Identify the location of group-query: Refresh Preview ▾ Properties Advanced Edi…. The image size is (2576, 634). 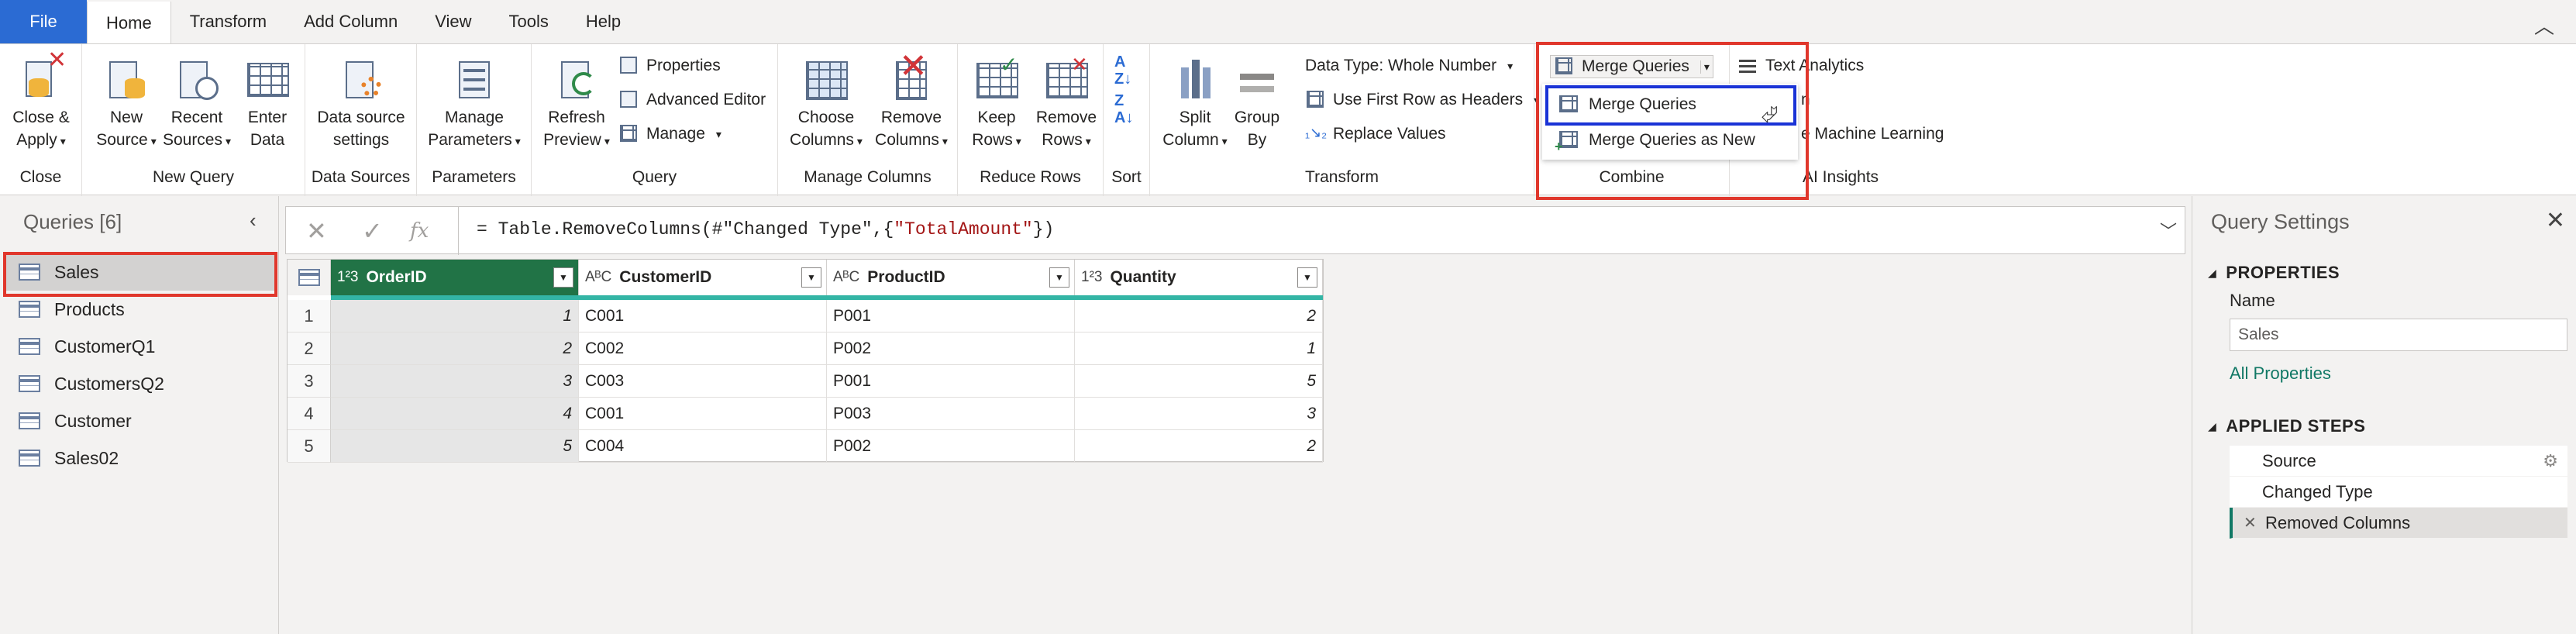
(655, 120).